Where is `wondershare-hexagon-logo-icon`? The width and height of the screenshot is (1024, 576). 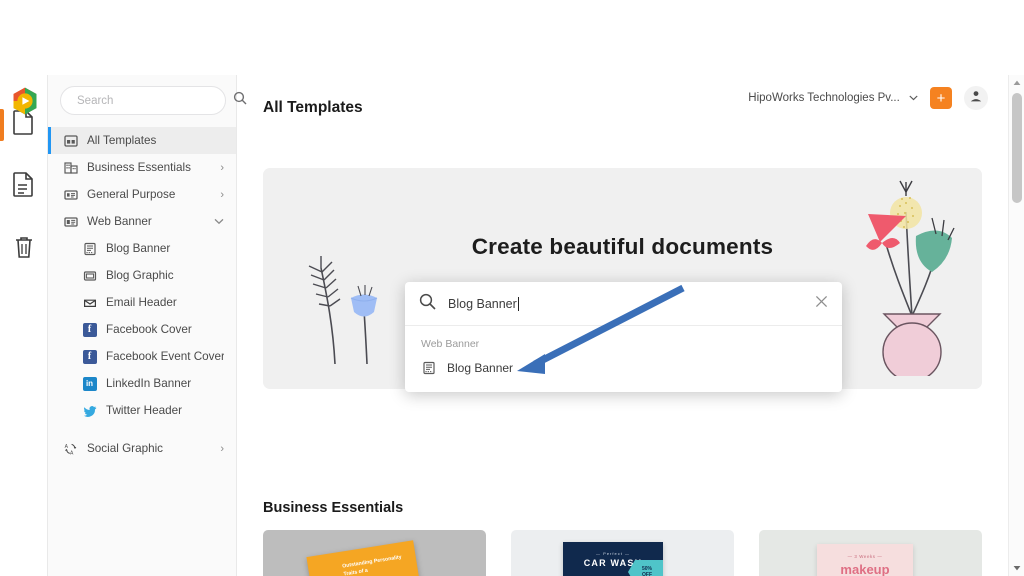 wondershare-hexagon-logo-icon is located at coordinates (25, 101).